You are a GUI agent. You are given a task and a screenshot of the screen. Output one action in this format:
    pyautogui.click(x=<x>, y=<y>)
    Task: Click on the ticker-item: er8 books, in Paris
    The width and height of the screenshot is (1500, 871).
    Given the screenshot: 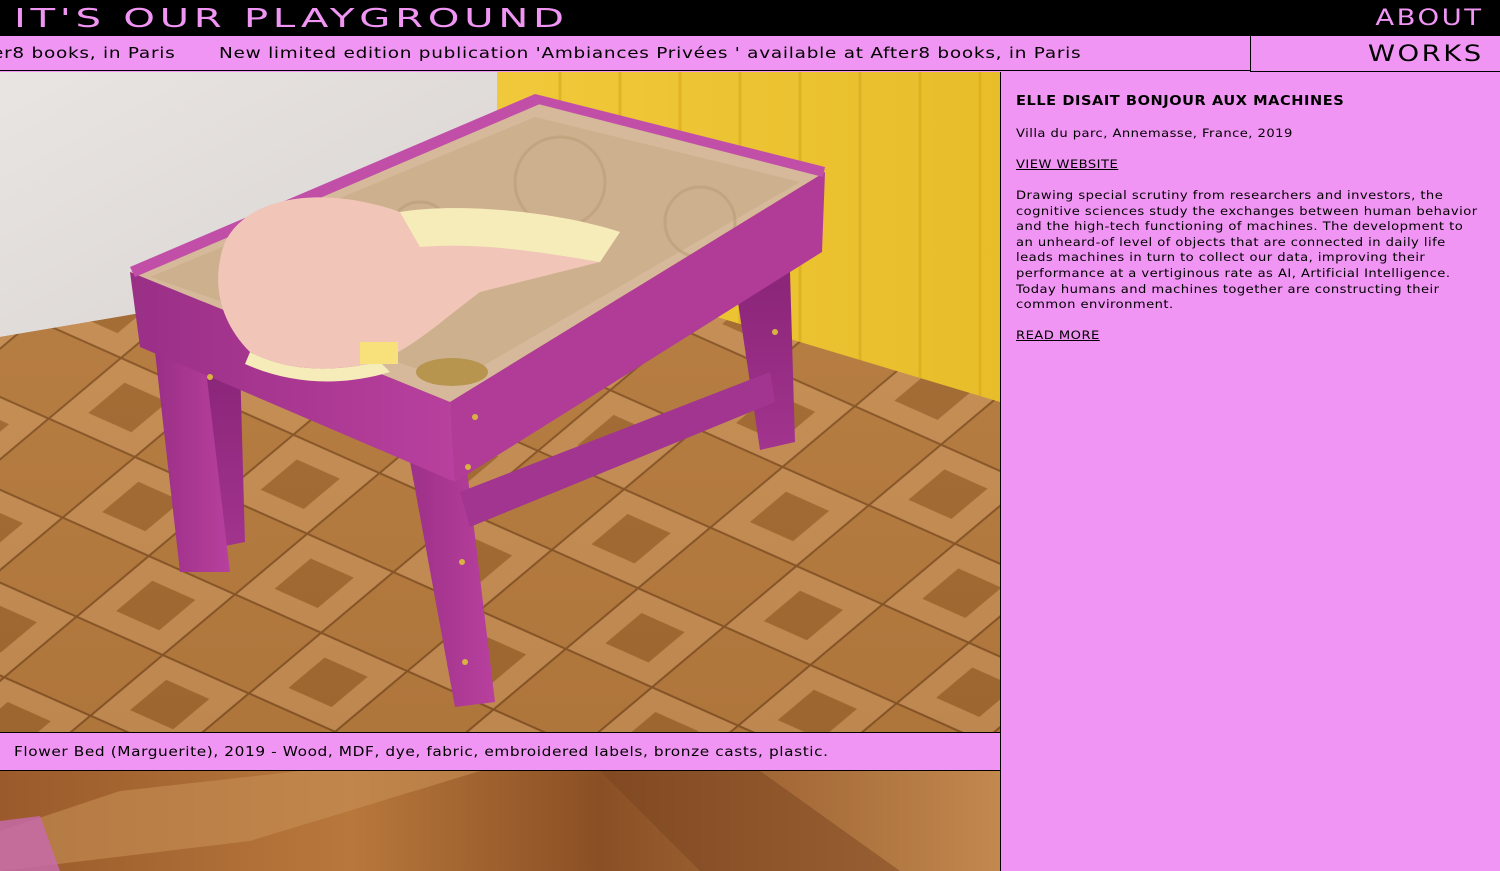 What is the action you would take?
    pyautogui.click(x=88, y=53)
    